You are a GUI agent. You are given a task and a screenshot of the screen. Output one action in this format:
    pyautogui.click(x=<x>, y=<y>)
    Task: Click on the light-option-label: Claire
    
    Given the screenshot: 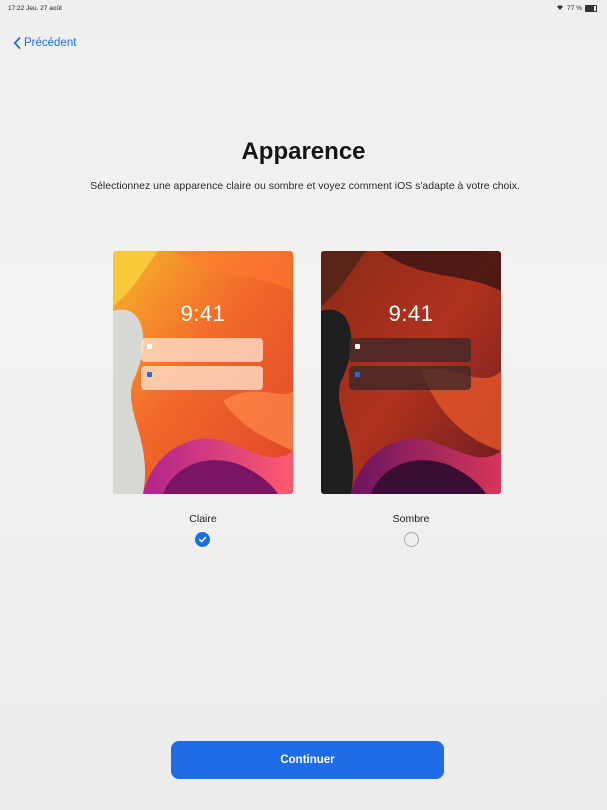 What is the action you would take?
    pyautogui.click(x=203, y=519)
    